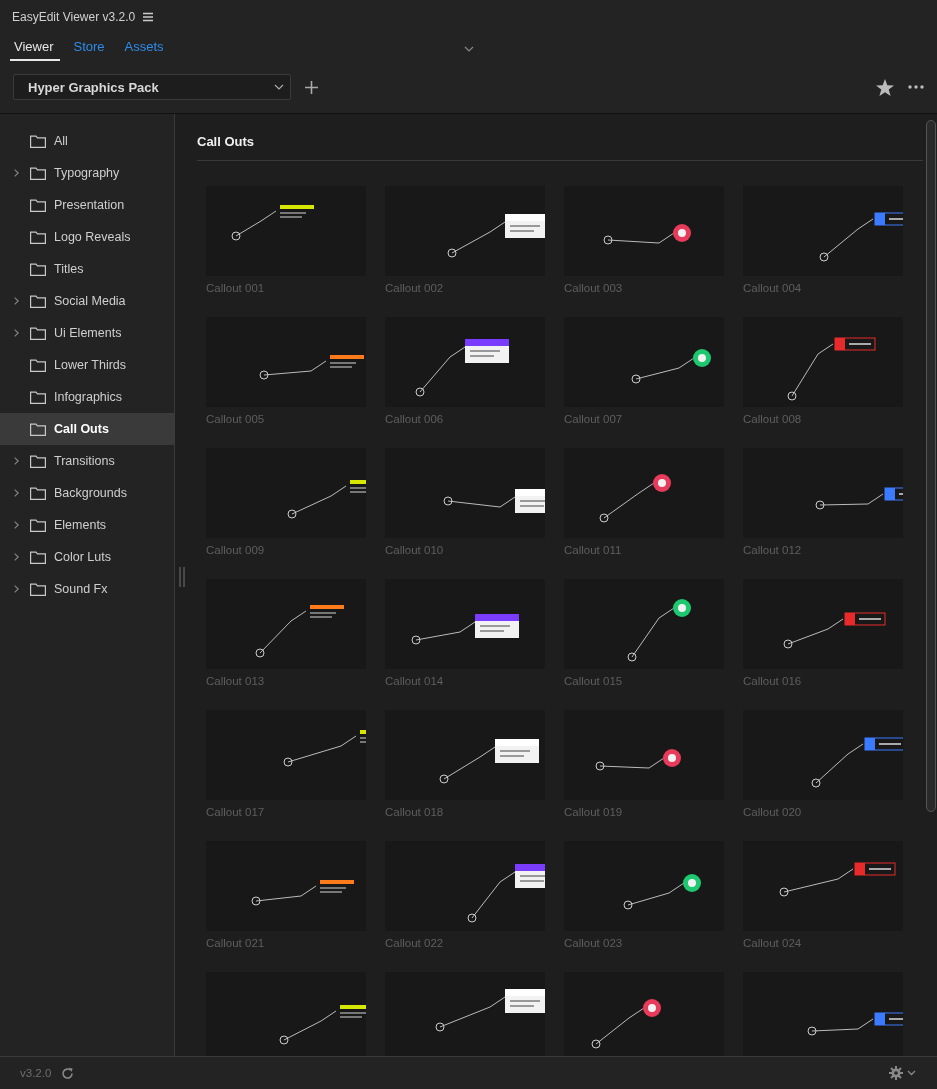  What do you see at coordinates (87, 397) in the screenshot?
I see `category-item: Infographics` at bounding box center [87, 397].